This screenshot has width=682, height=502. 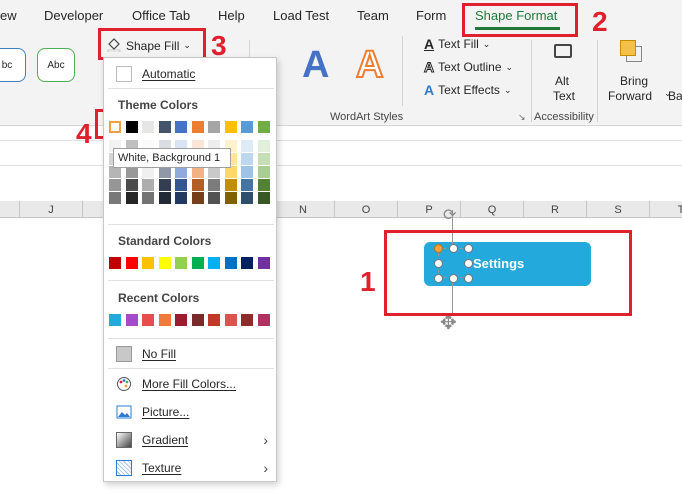 What do you see at coordinates (373, 15) in the screenshot?
I see `tab-team: Team` at bounding box center [373, 15].